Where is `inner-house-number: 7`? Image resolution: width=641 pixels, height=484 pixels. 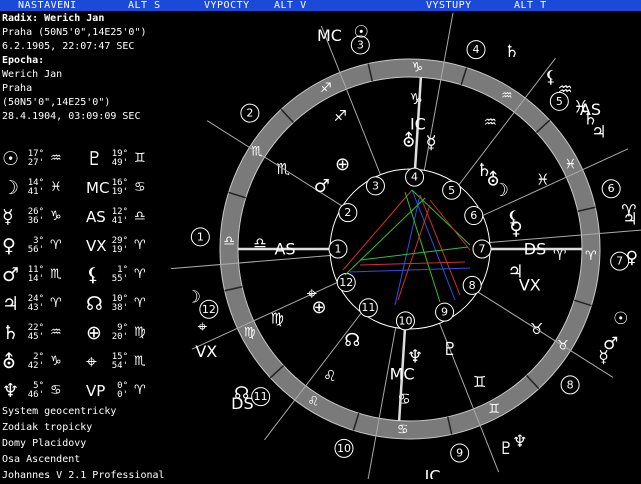 inner-house-number: 7 is located at coordinates (482, 249).